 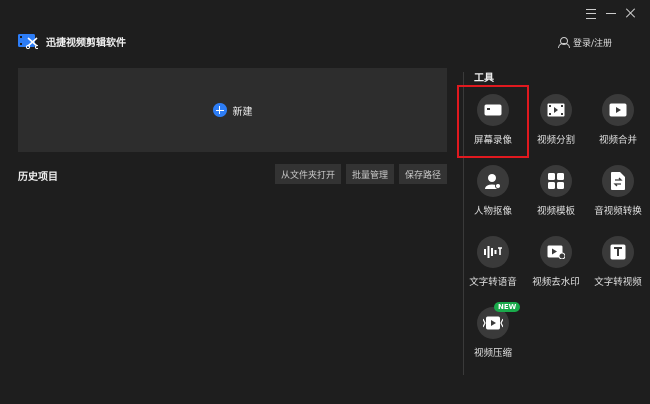 I want to click on text-to-speech-icon, so click(x=493, y=252).